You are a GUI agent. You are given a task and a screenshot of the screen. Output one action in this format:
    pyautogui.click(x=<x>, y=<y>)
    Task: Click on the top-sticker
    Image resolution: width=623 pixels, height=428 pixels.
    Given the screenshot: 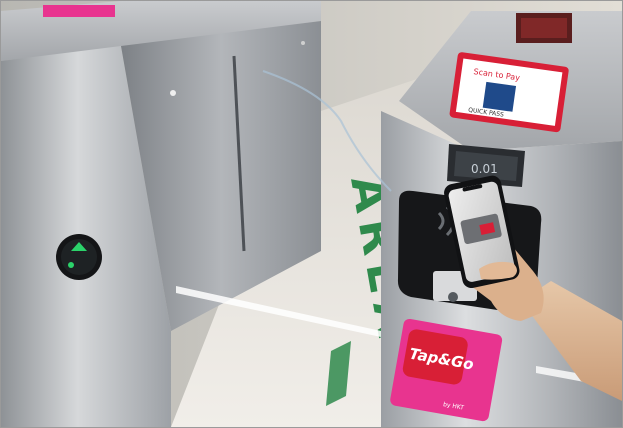 What is the action you would take?
    pyautogui.click(x=79, y=11)
    